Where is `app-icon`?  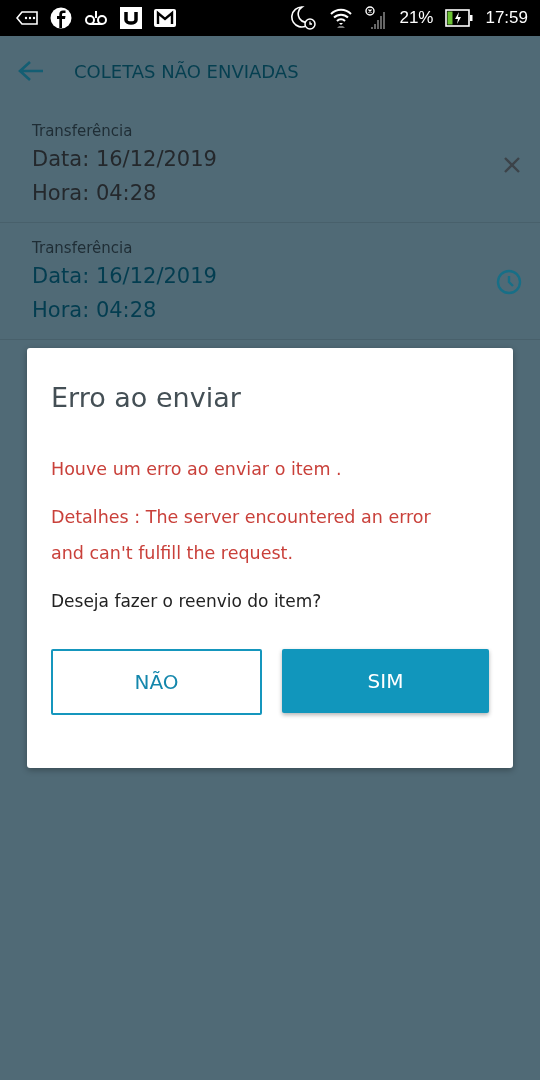 app-icon is located at coordinates (131, 18).